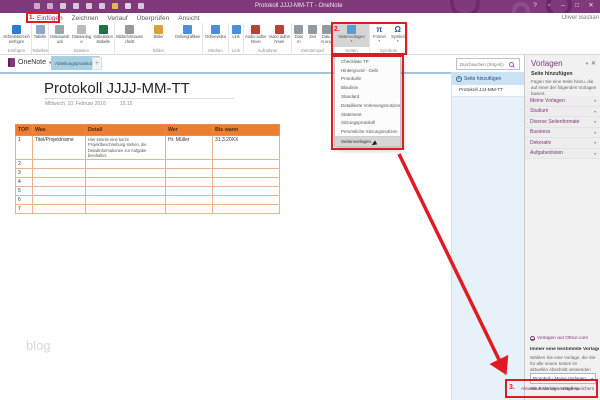  I want to click on template-category-dekorativ: Dekorativ ▾, so click(562, 143).